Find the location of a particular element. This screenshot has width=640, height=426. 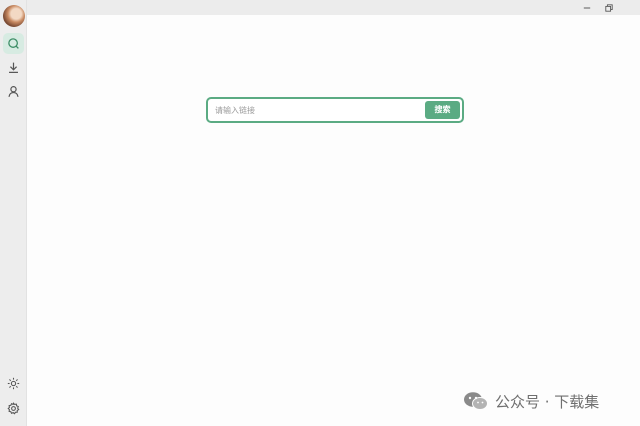

sun-icon is located at coordinates (13, 383).